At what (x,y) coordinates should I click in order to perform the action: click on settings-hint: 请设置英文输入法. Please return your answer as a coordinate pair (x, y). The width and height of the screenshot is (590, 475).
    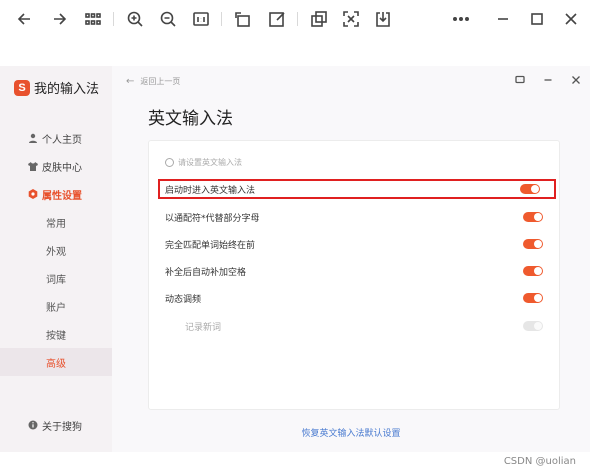
    Looking at the image, I should click on (203, 162).